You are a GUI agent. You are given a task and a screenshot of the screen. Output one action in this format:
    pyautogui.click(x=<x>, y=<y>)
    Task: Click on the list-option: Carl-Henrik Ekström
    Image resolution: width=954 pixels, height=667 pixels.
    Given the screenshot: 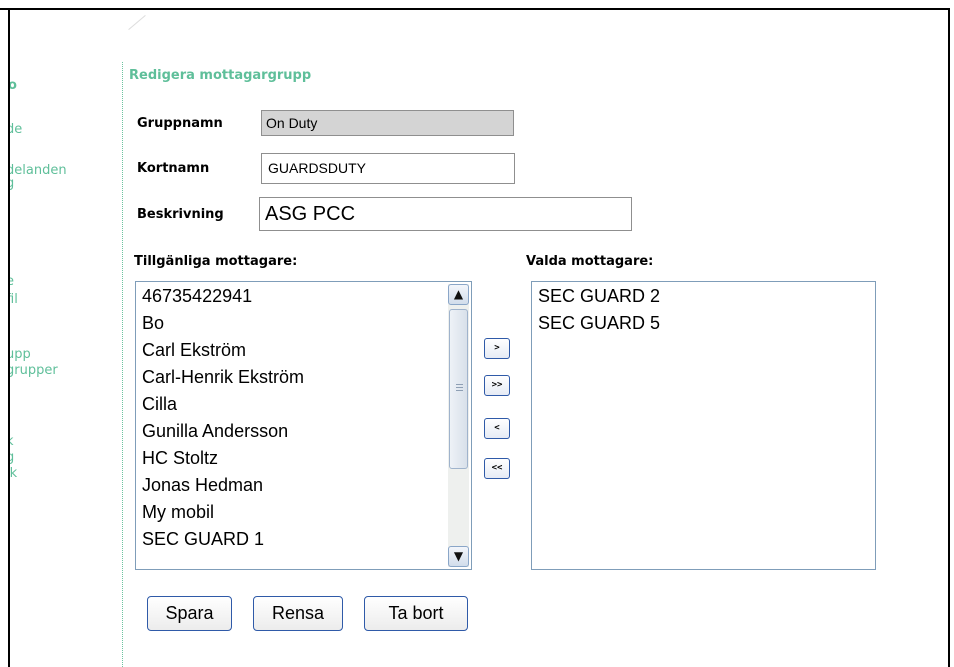 What is the action you would take?
    pyautogui.click(x=291, y=377)
    